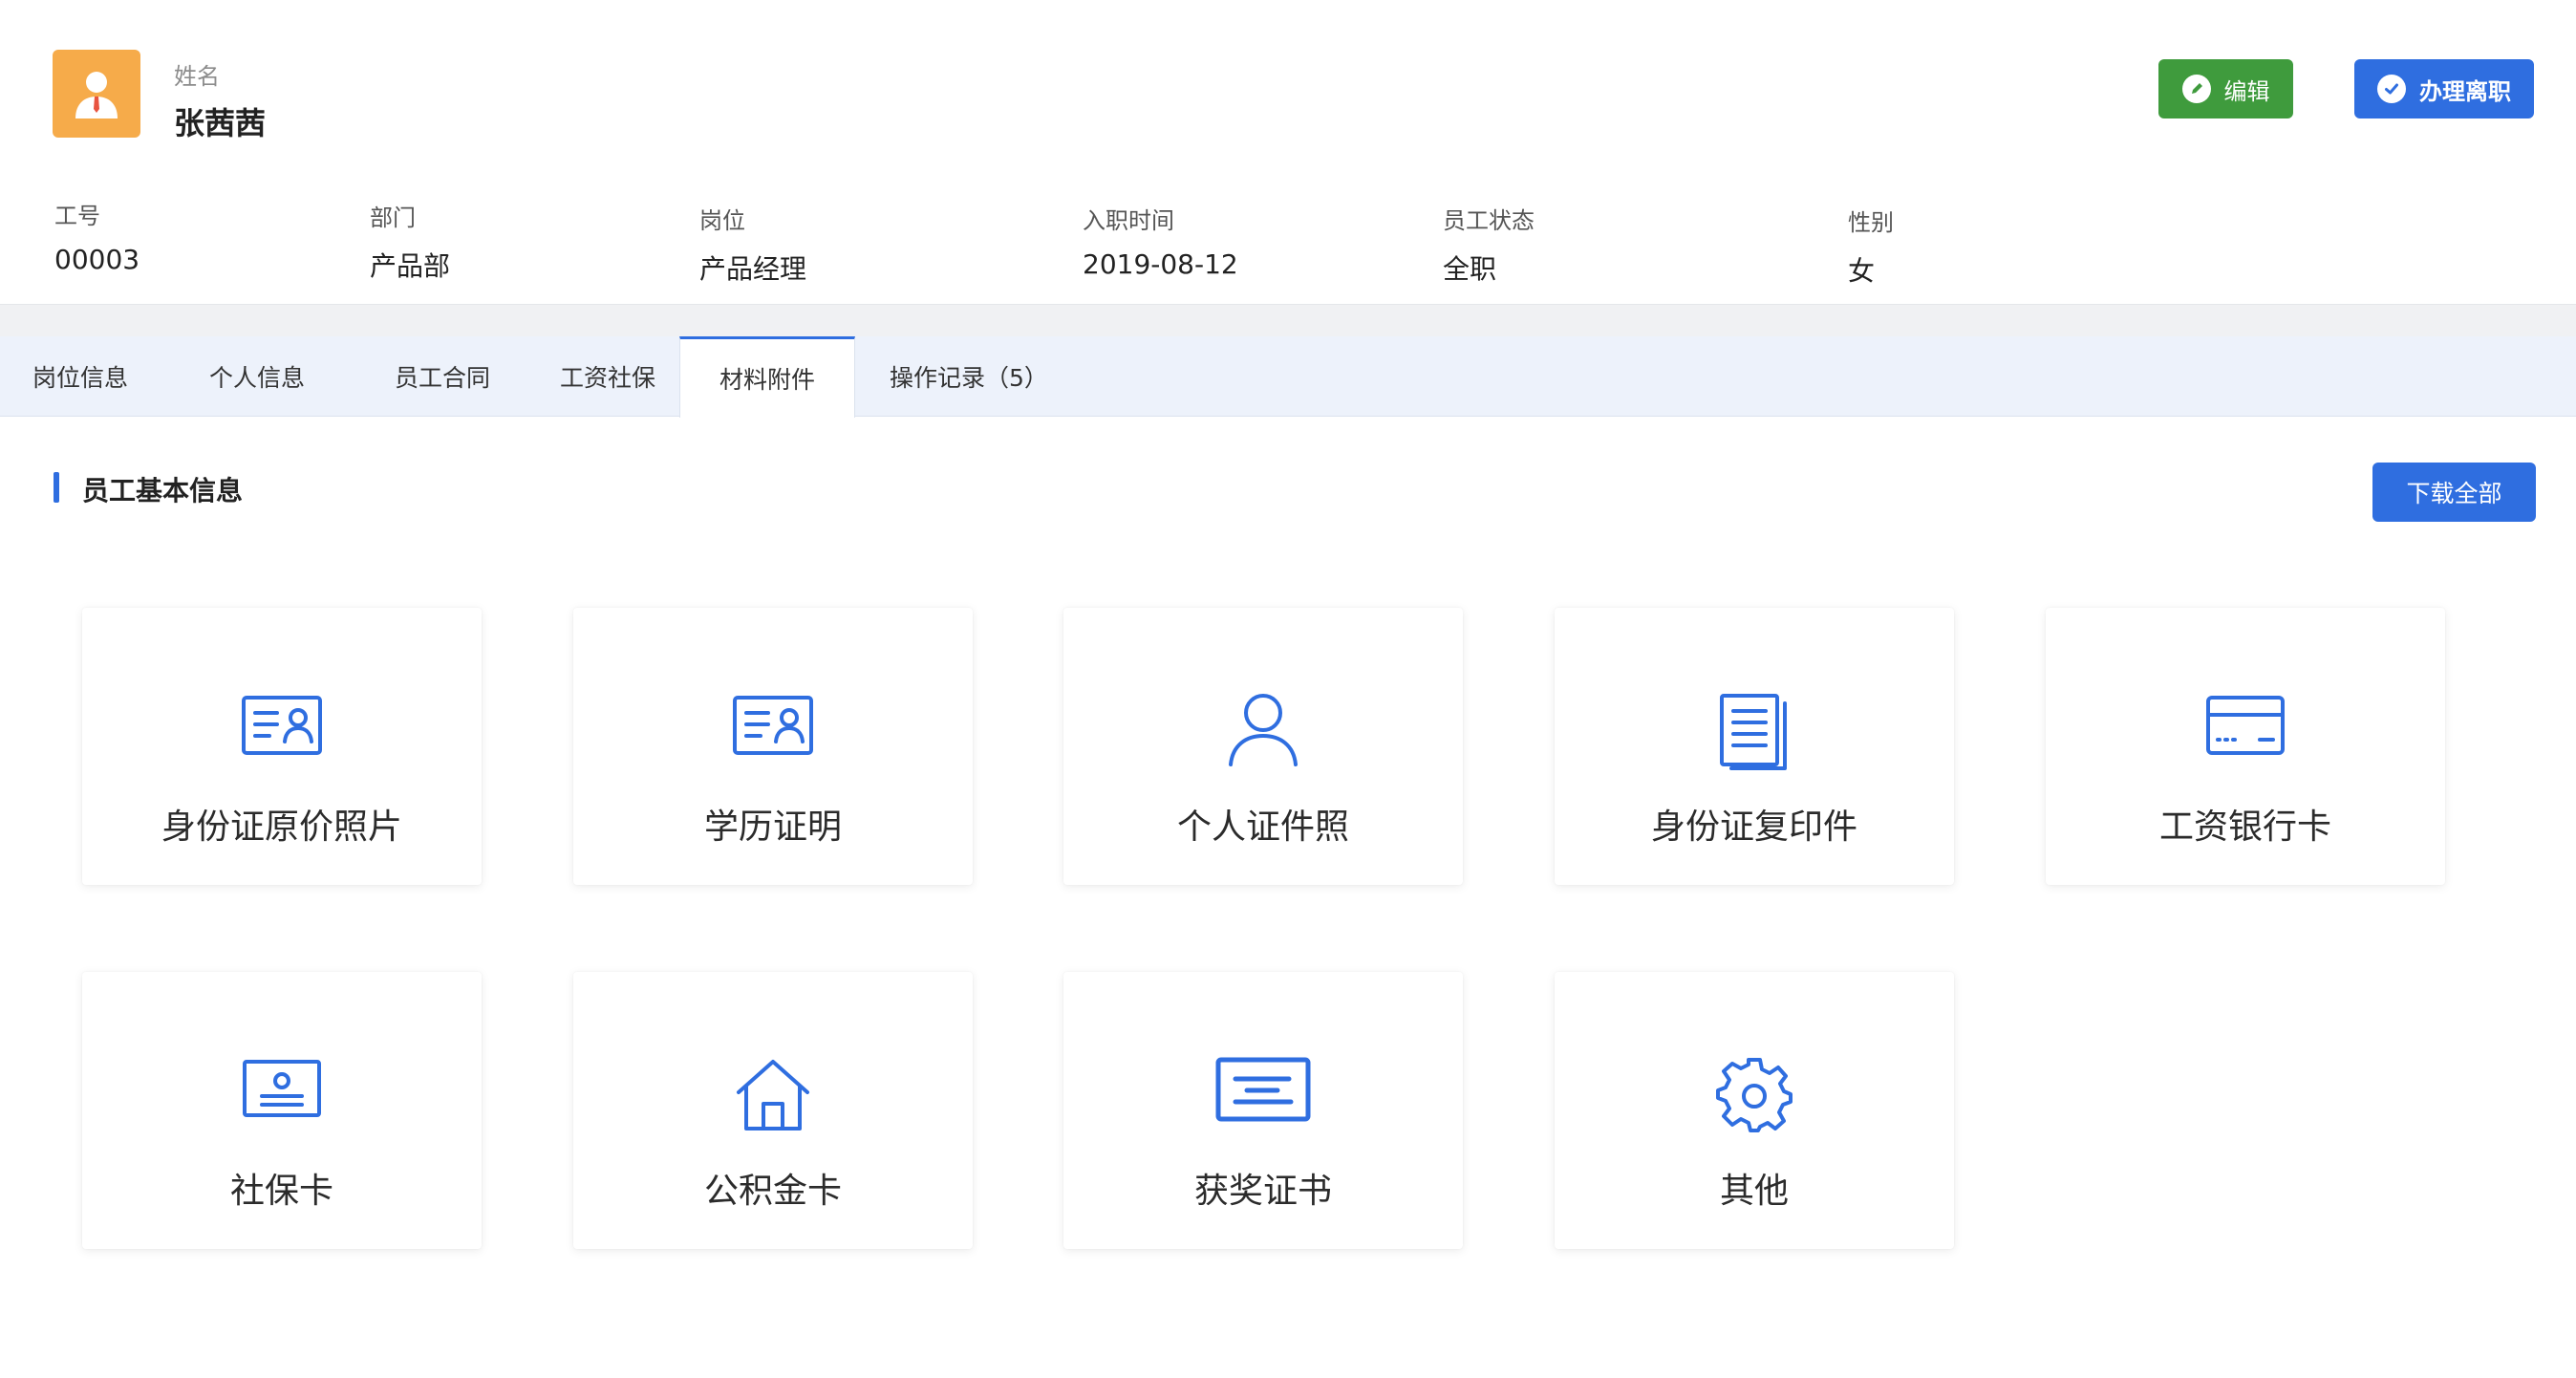 This screenshot has width=2576, height=1378. What do you see at coordinates (77, 216) in the screenshot?
I see `field-label: 工号` at bounding box center [77, 216].